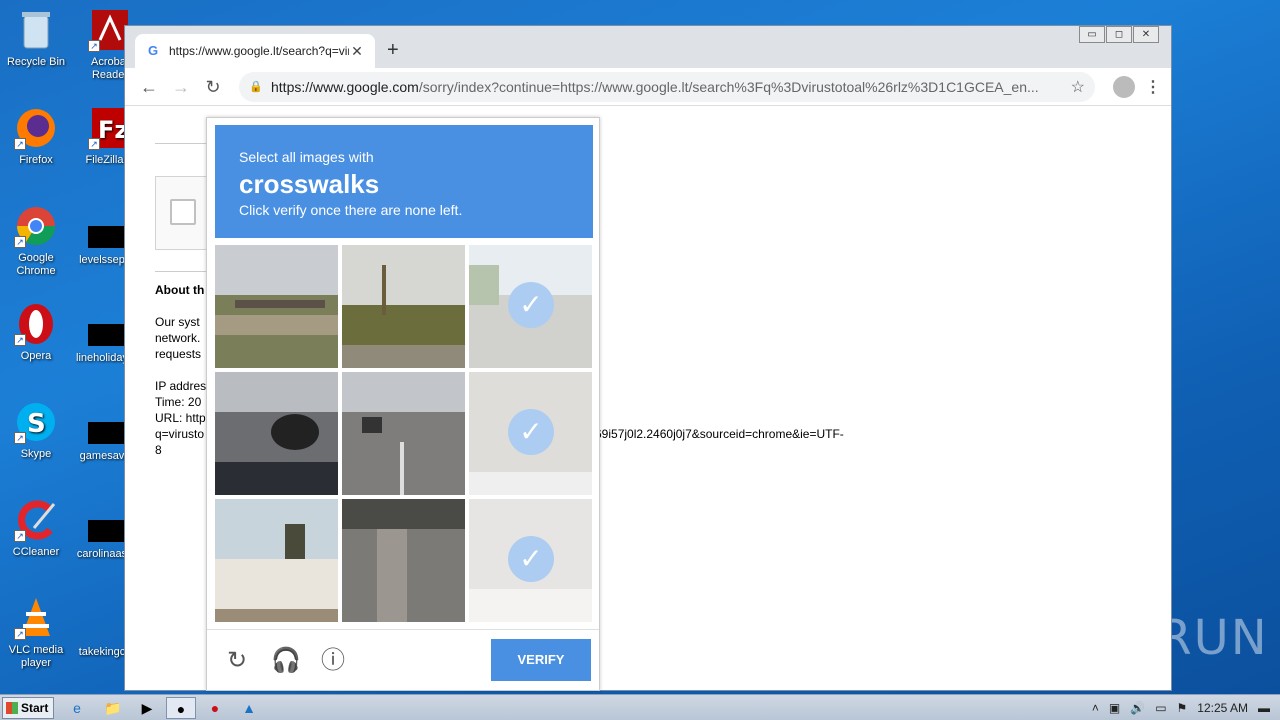 The width and height of the screenshot is (1280, 720). I want to click on desktop-icon-label: VLC media player, so click(36, 656).